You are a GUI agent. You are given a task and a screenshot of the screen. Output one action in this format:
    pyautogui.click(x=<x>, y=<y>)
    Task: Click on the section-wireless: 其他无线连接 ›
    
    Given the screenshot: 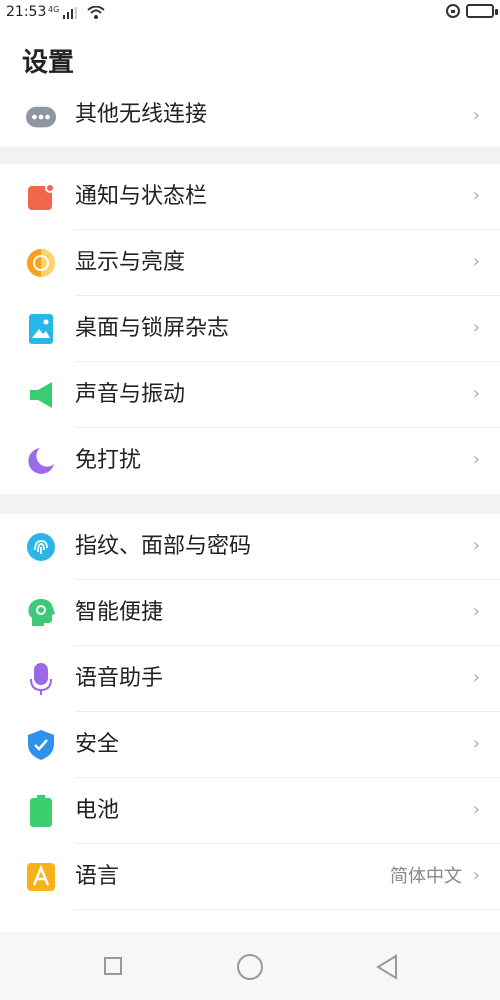 What is the action you would take?
    pyautogui.click(x=250, y=119)
    